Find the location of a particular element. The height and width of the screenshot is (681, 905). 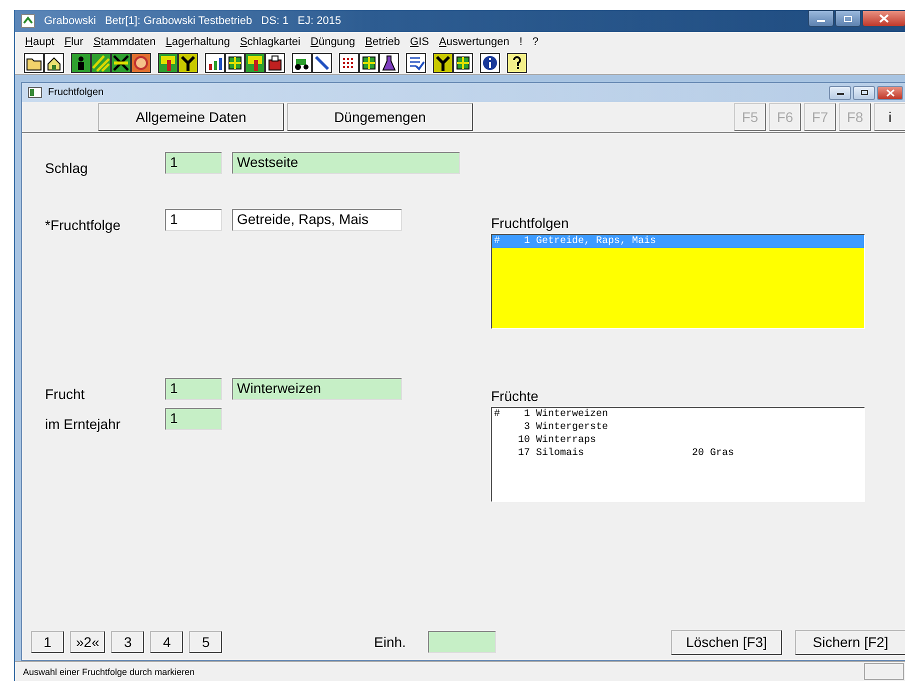

list-number: 17 is located at coordinates (523, 453).